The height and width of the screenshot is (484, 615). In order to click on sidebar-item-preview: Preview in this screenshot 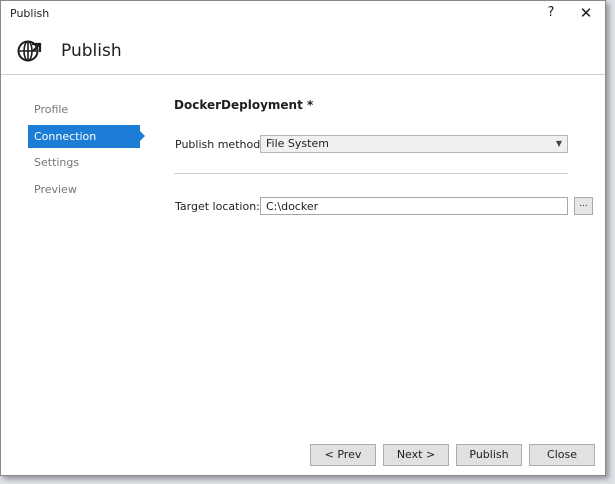, I will do `click(84, 189)`.